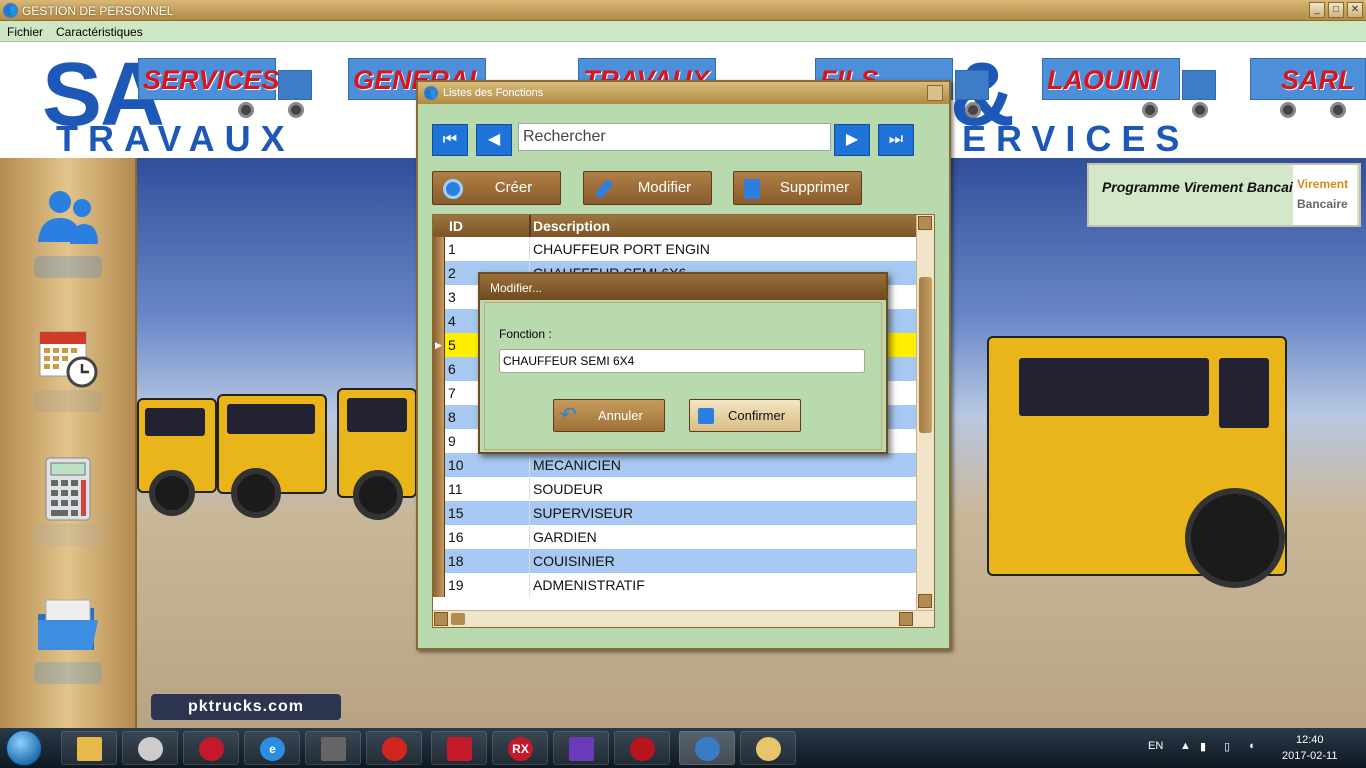 The width and height of the screenshot is (1366, 768). What do you see at coordinates (683, 618) in the screenshot?
I see `horizontal-scrollbar` at bounding box center [683, 618].